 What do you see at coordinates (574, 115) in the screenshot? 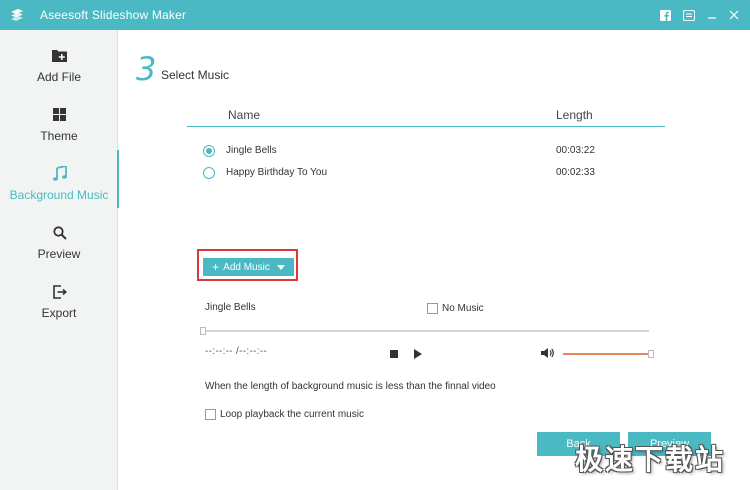
I see `column-header-length: Length` at bounding box center [574, 115].